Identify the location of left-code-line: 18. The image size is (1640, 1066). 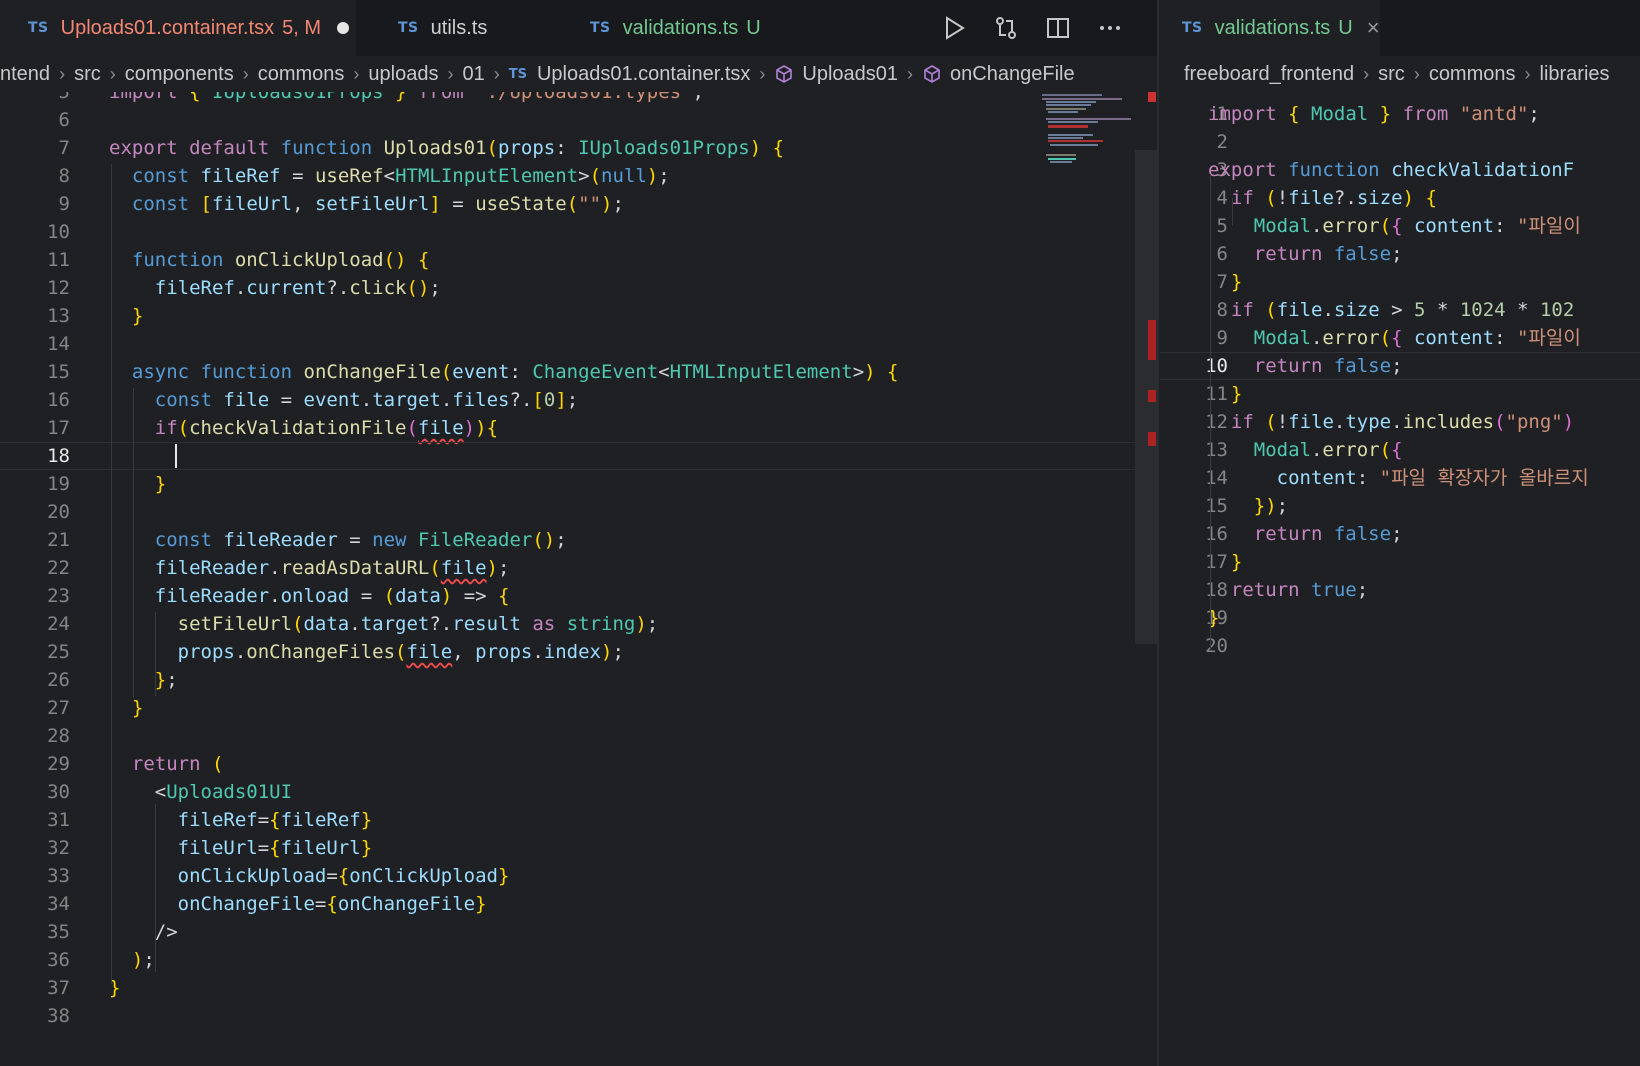
(579, 456).